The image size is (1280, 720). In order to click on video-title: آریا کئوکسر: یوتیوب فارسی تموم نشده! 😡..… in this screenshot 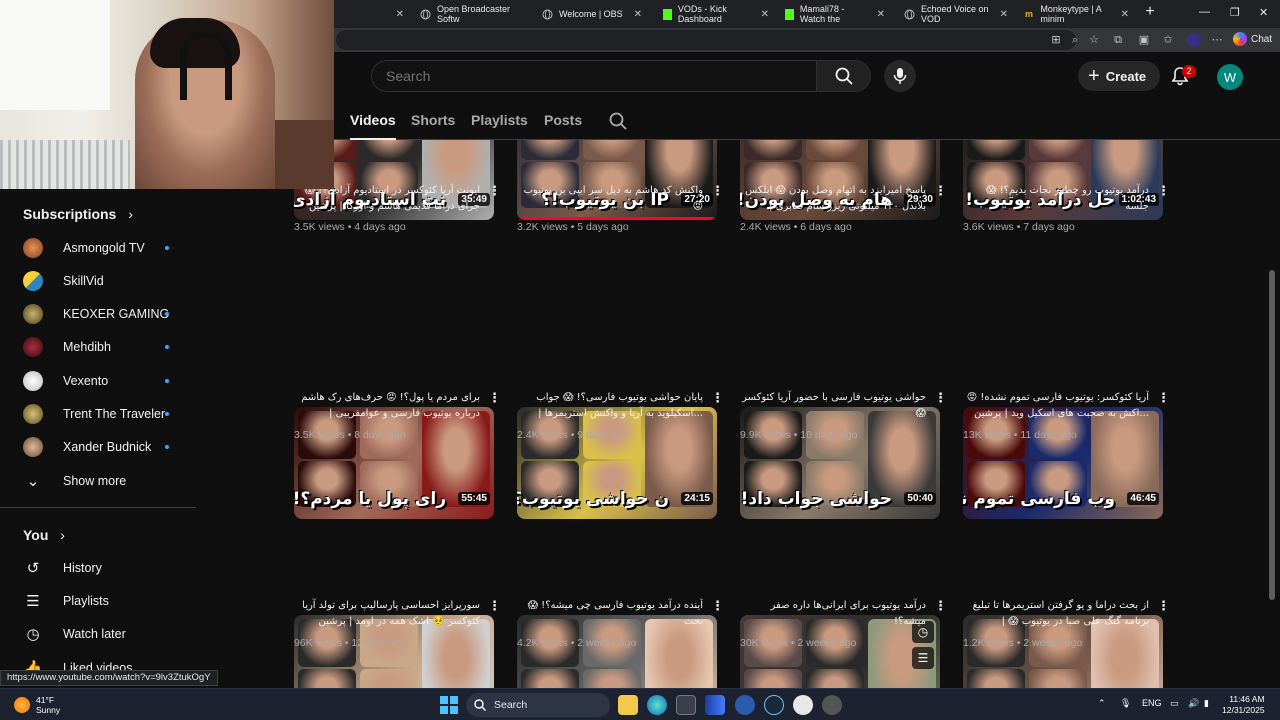, I will do `click(1056, 406)`.